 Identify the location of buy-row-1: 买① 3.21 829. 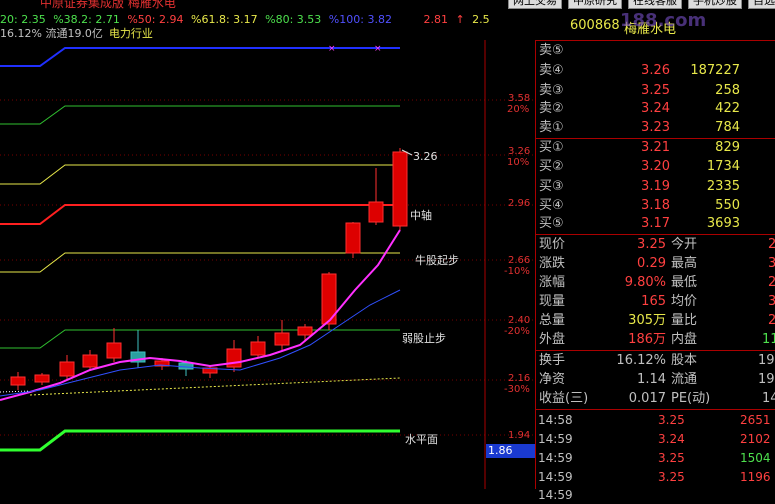
(655, 148).